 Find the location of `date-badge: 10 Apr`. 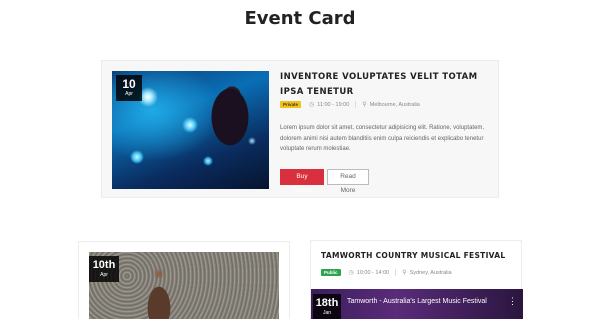

date-badge: 10 Apr is located at coordinates (129, 88).